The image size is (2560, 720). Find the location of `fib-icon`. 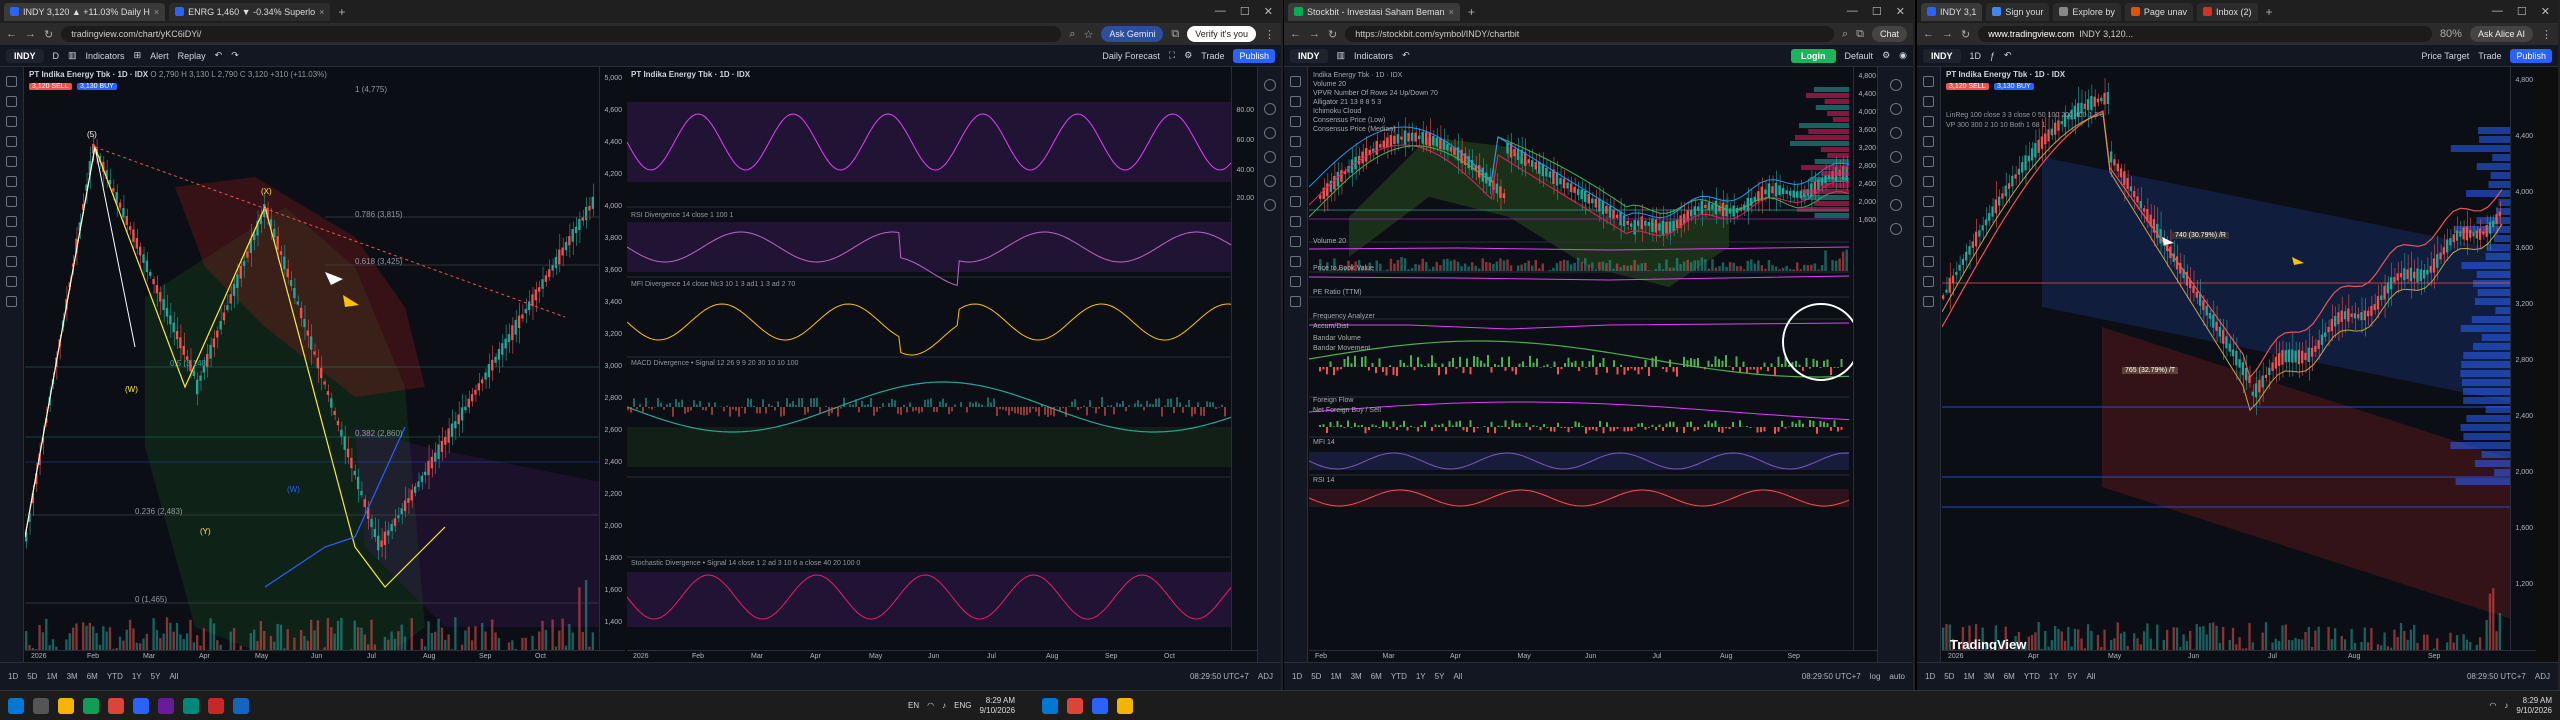

fib-icon is located at coordinates (1928, 121).